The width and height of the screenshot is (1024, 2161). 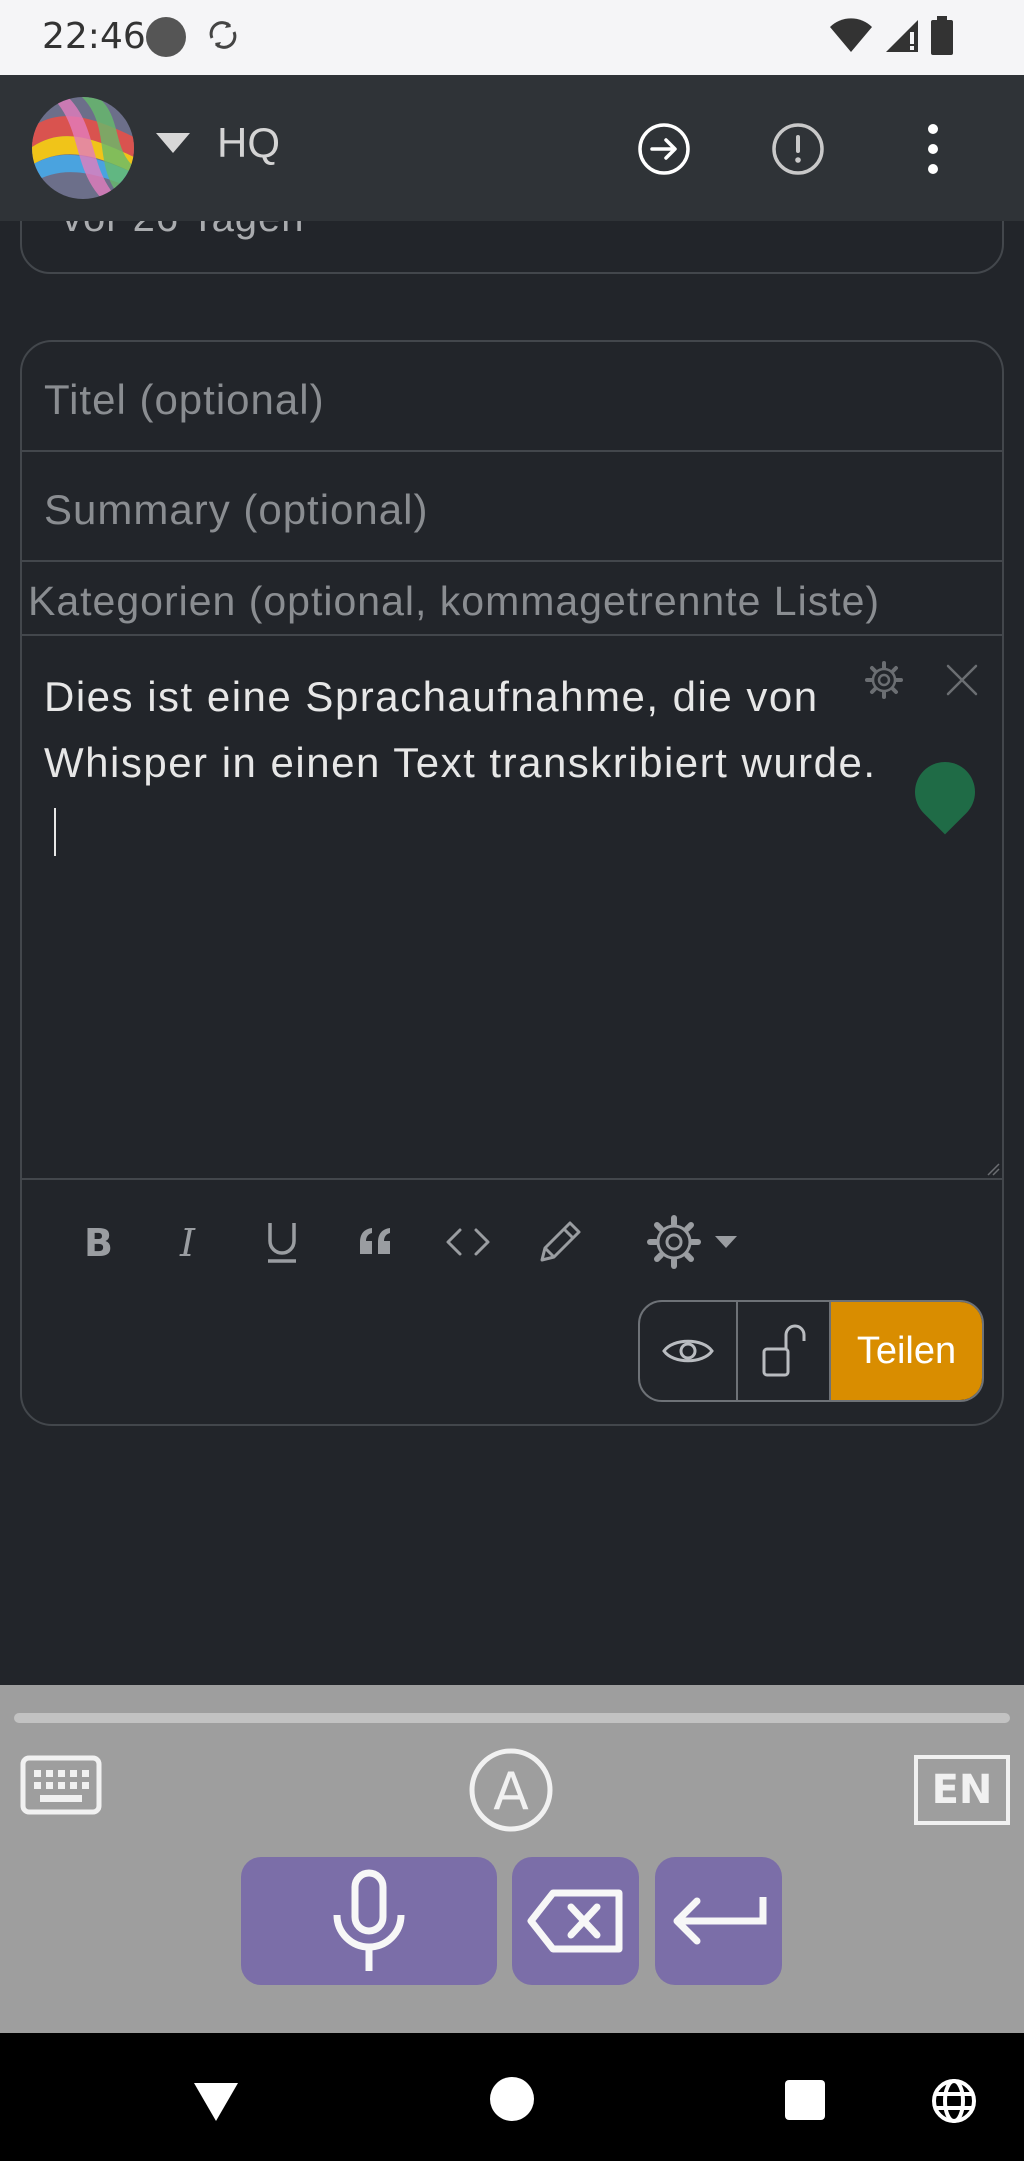 I want to click on svg-text: B, so click(x=98, y=1242).